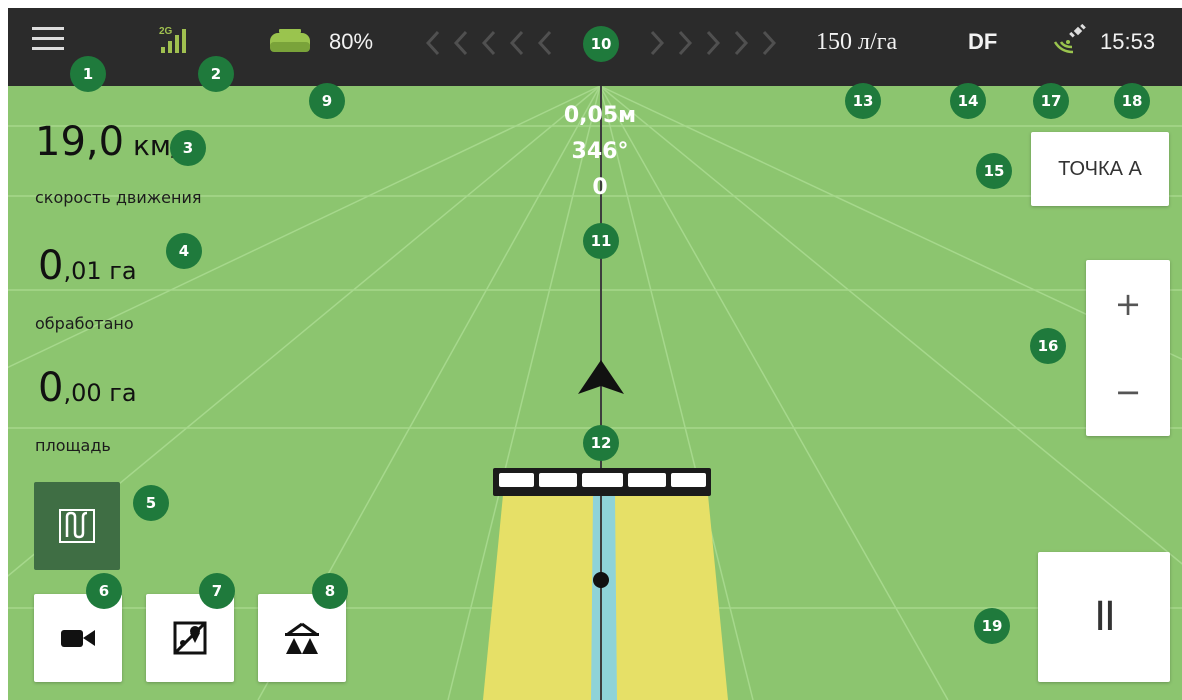 The height and width of the screenshot is (700, 1182). What do you see at coordinates (600, 151) in the screenshot?
I see `heading-value: 346°` at bounding box center [600, 151].